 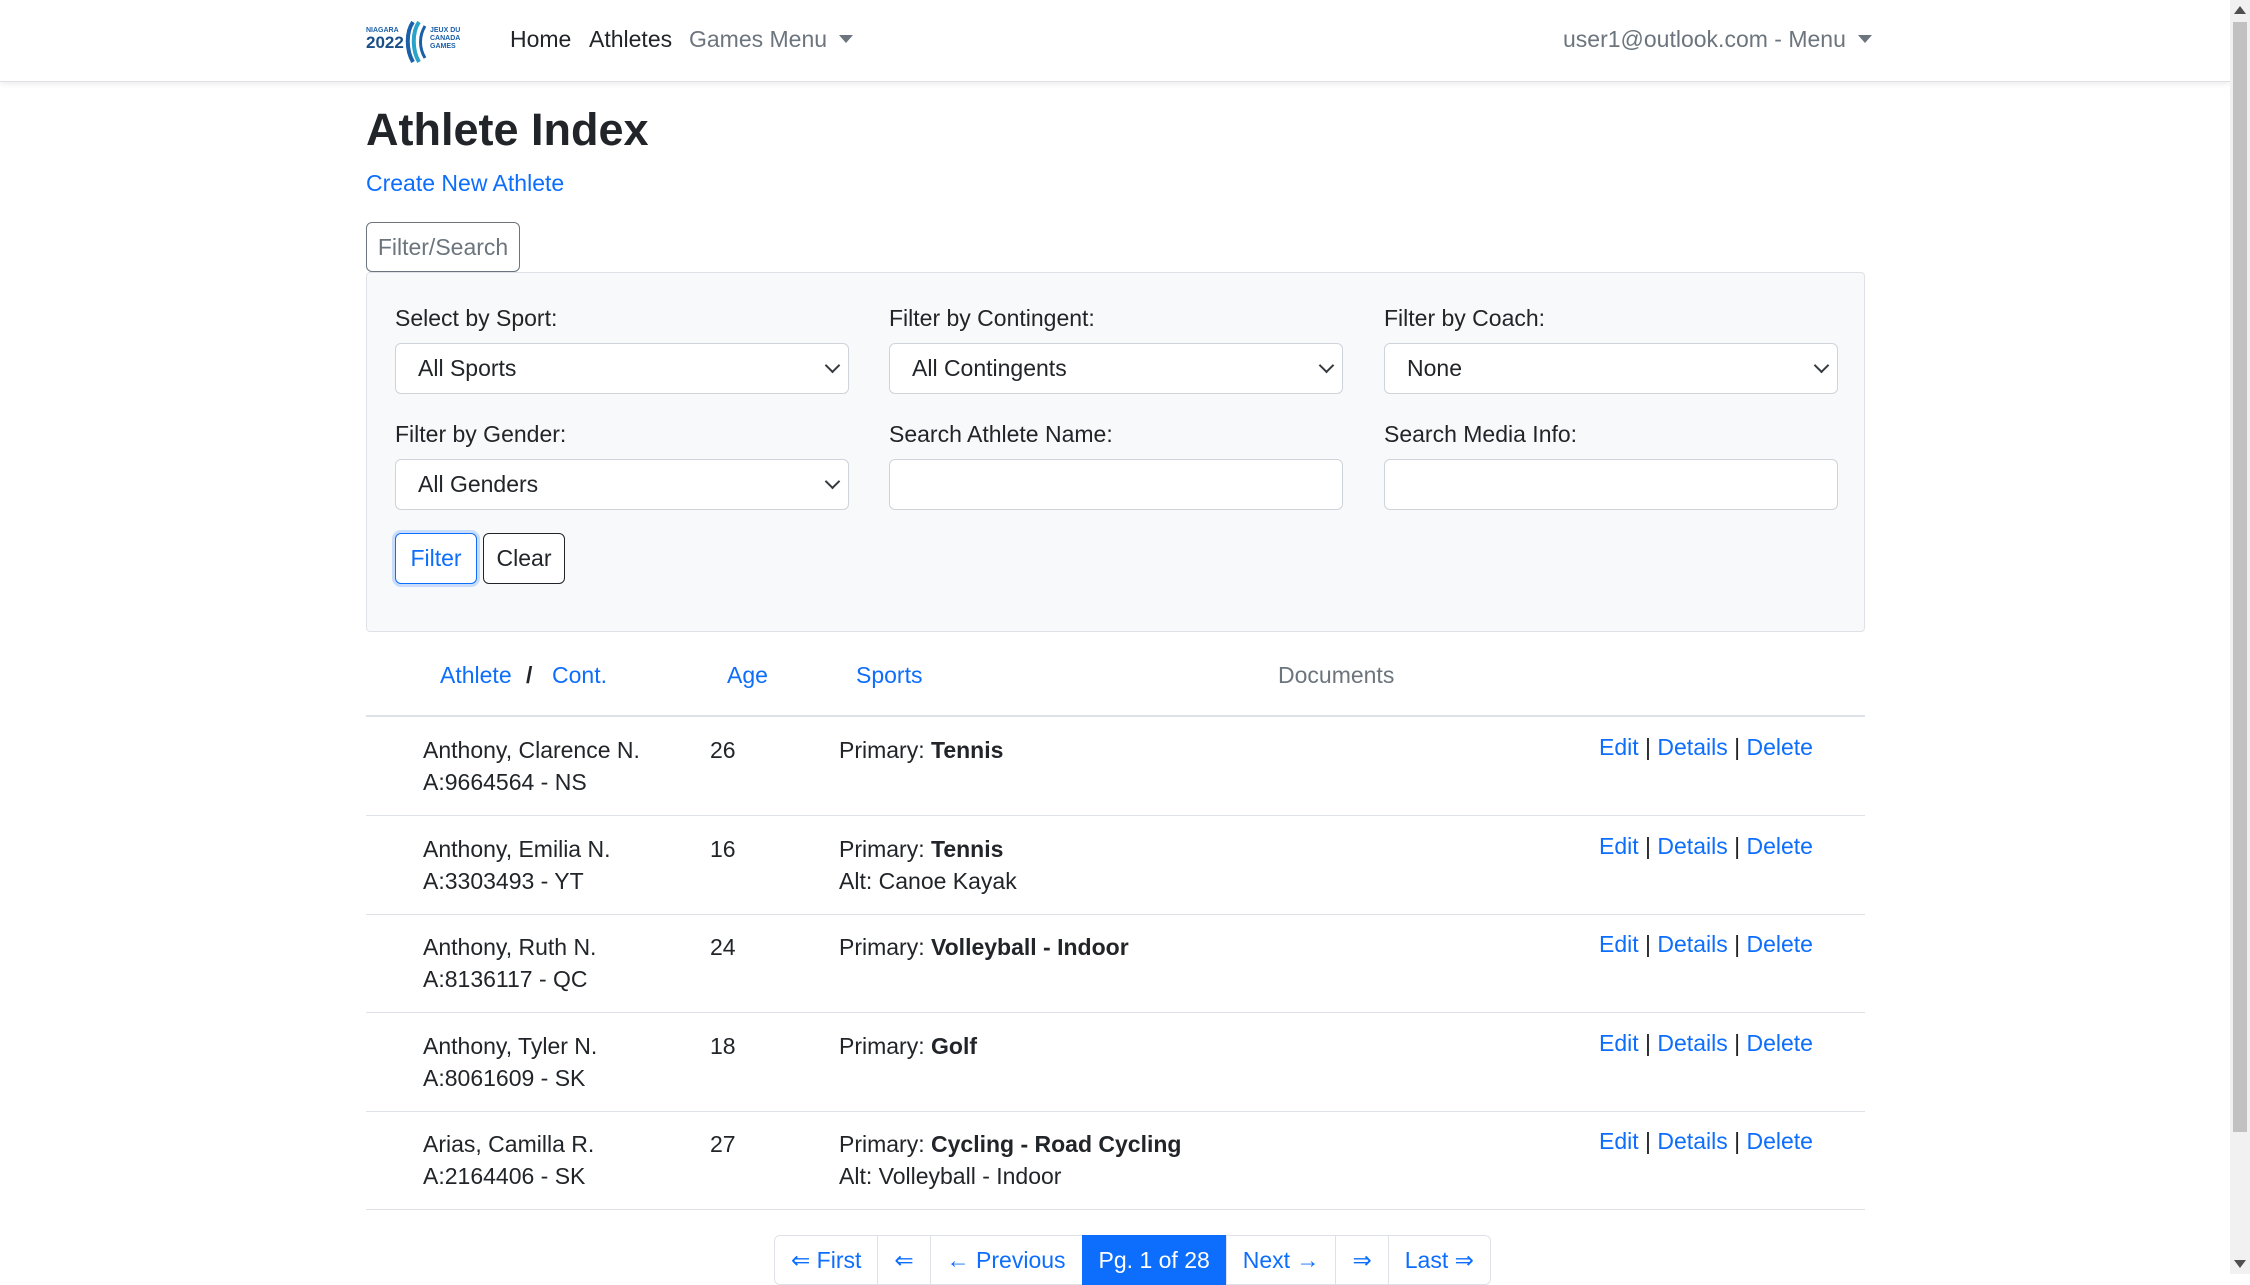 I want to click on athlete-name: Anthony, Tyler N., so click(x=510, y=1045).